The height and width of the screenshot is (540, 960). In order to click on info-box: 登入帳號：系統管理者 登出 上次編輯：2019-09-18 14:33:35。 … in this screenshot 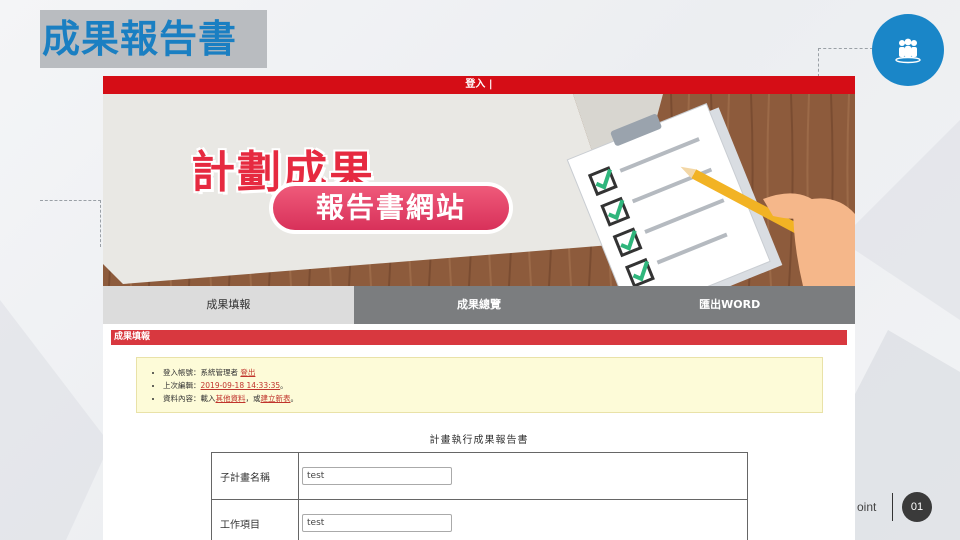, I will do `click(479, 385)`.